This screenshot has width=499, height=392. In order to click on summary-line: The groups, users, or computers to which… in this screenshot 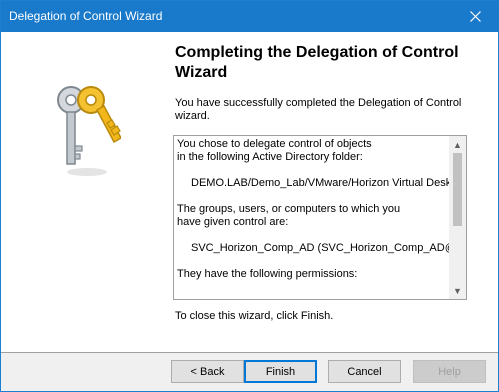, I will do `click(289, 209)`.